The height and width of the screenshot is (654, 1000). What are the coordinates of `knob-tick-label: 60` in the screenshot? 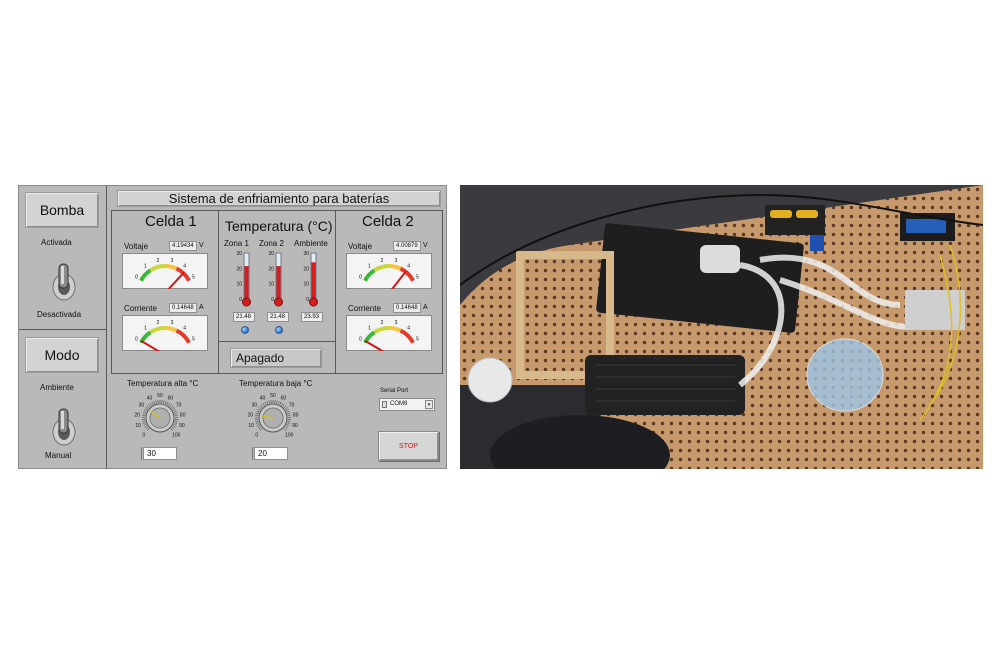 It's located at (284, 399).